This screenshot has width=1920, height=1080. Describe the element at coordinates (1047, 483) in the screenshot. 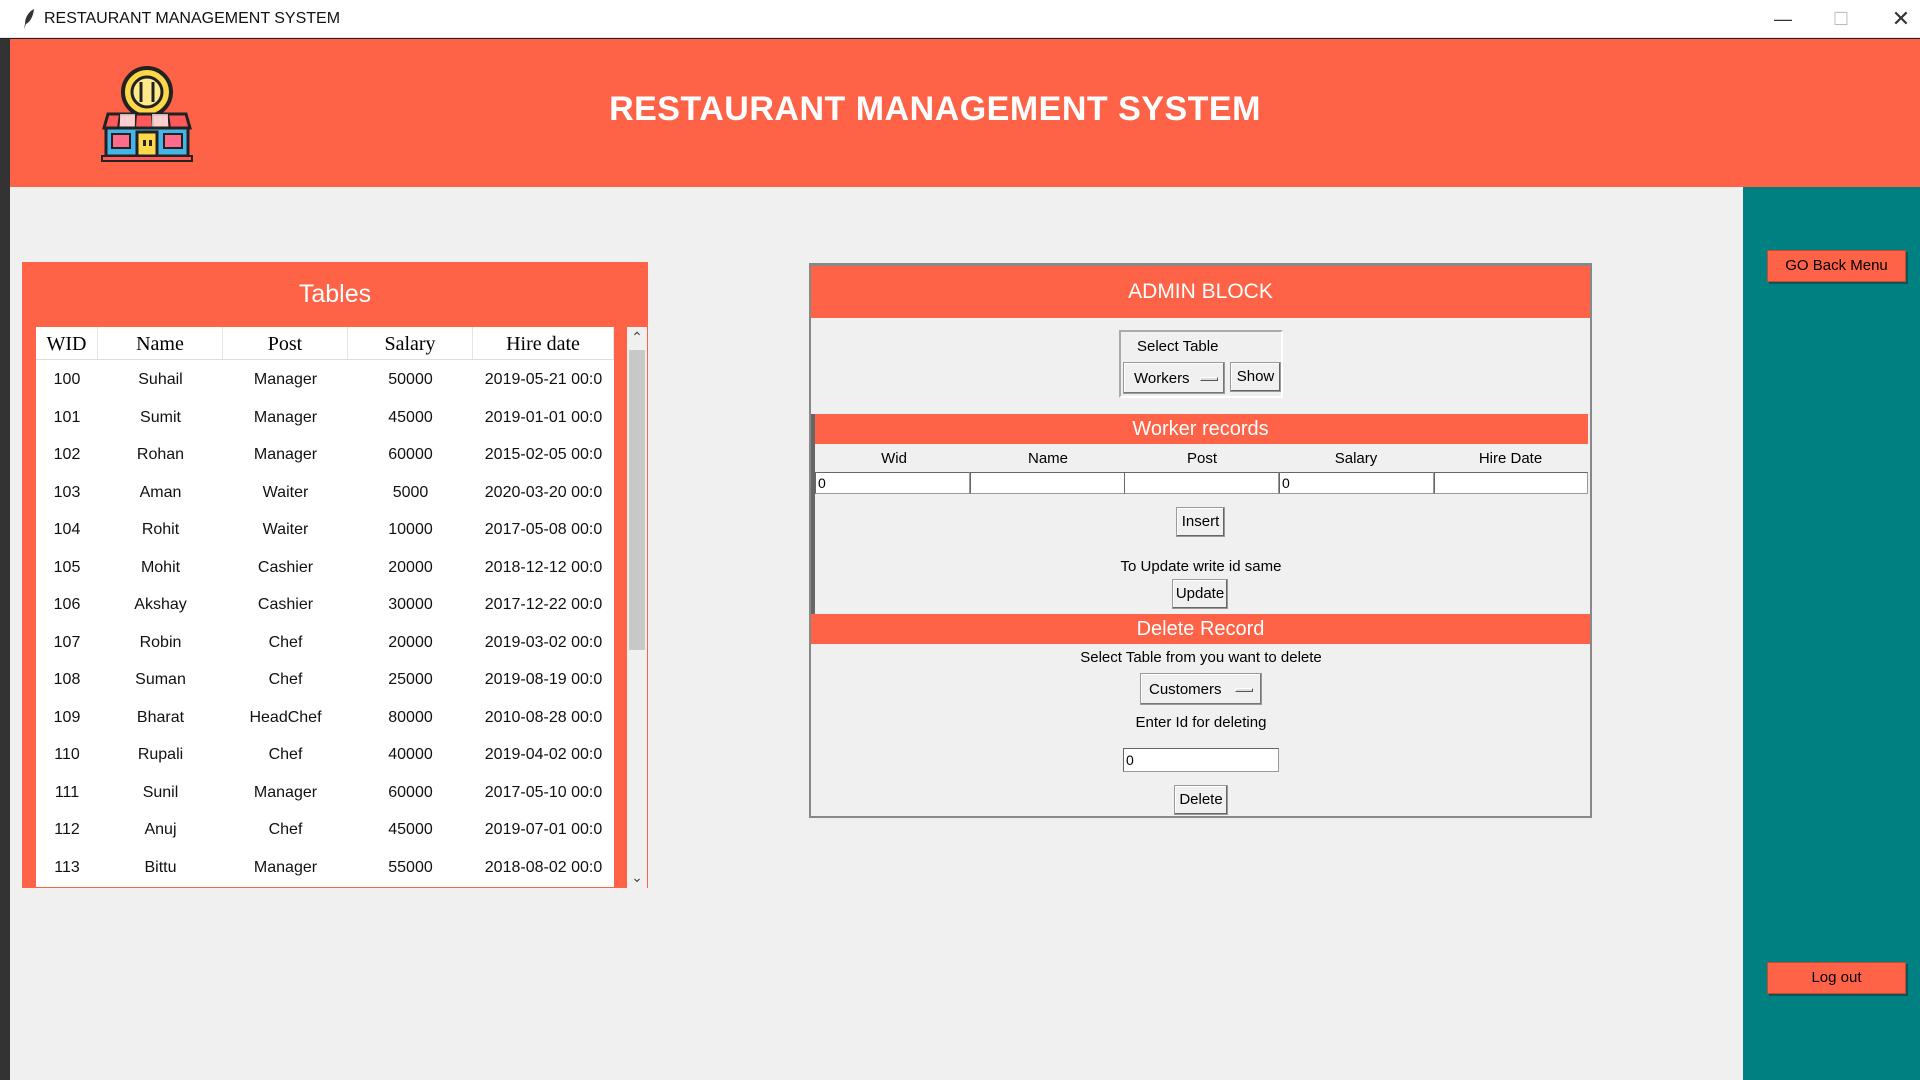

I see `name-input` at that location.